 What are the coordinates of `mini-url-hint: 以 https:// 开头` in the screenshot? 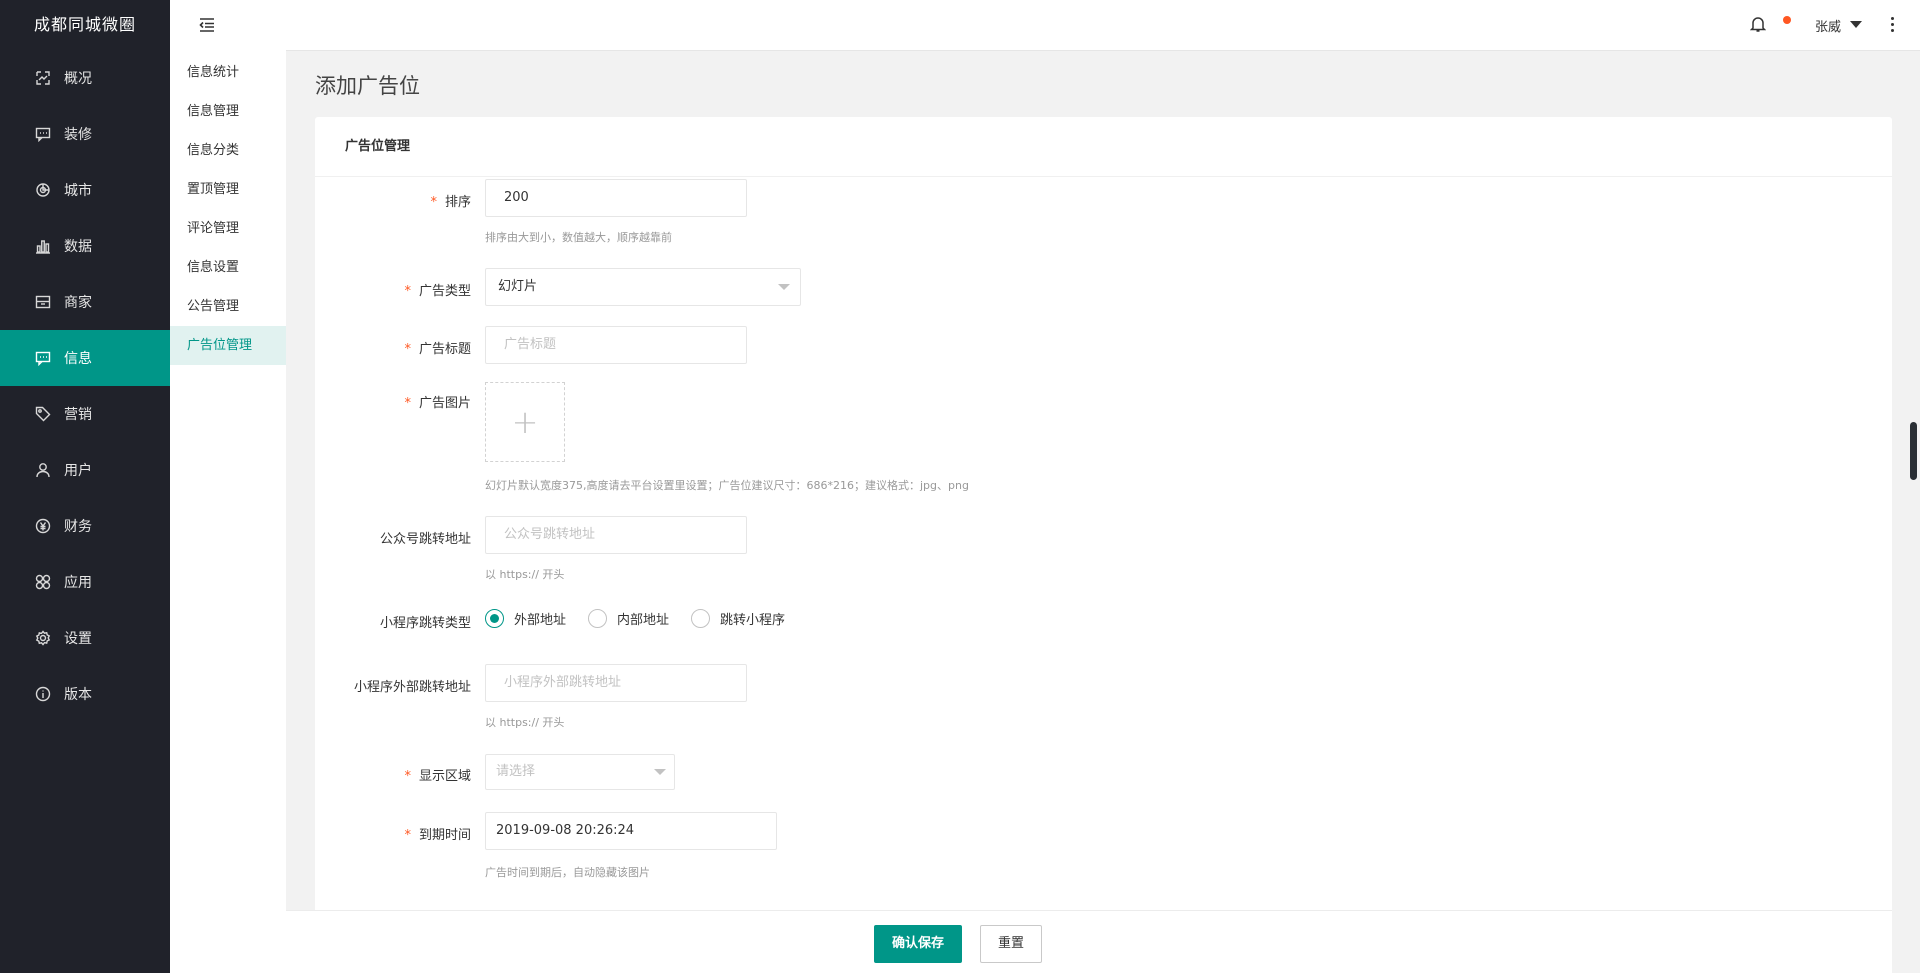 It's located at (525, 722).